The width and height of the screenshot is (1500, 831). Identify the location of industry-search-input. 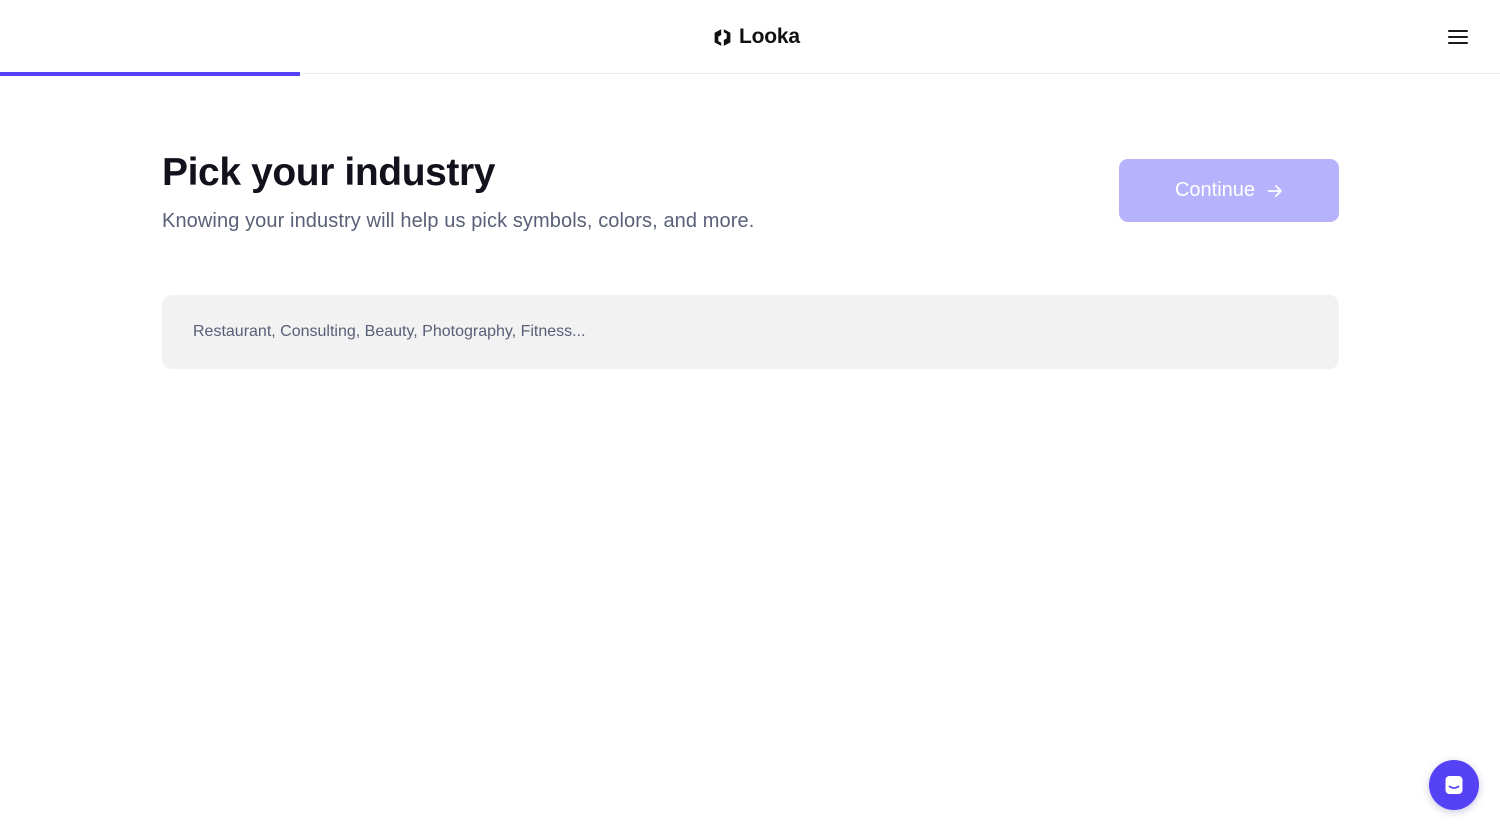
(750, 332).